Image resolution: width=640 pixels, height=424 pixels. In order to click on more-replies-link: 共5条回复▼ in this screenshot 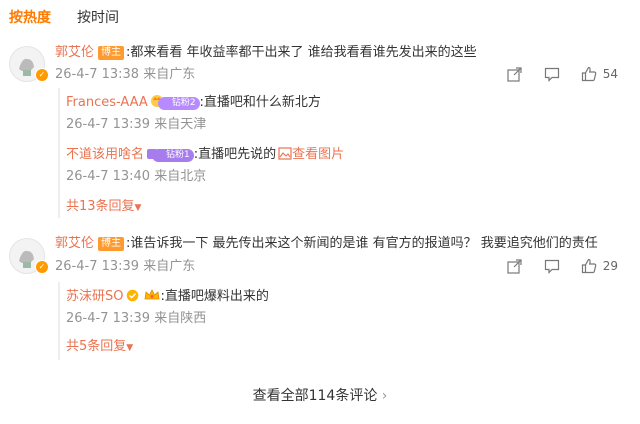, I will do `click(99, 347)`.